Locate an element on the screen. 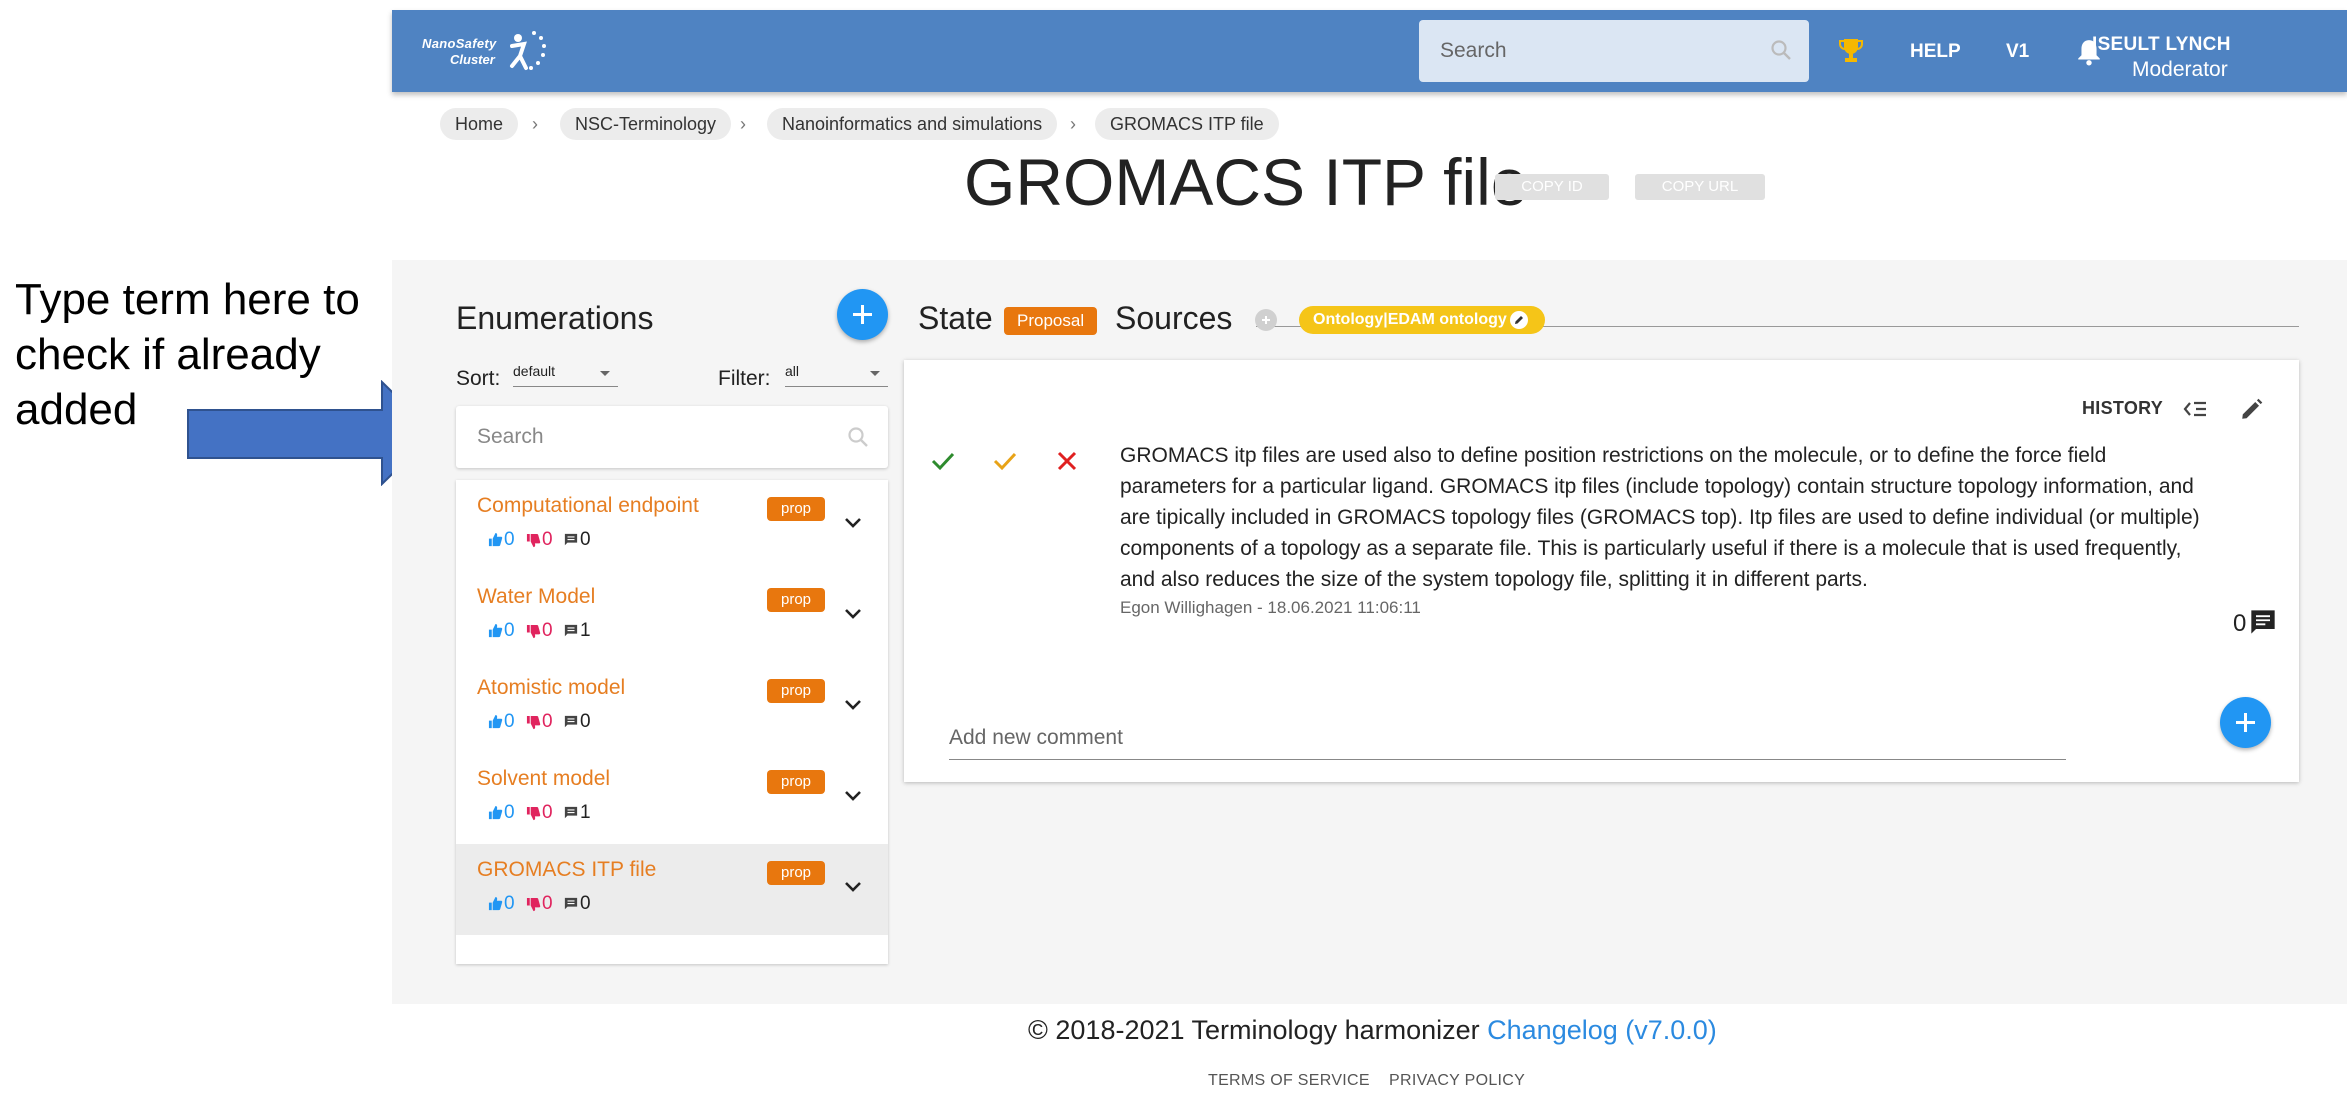 The image size is (2347, 1100). trophy-icon is located at coordinates (1851, 51).